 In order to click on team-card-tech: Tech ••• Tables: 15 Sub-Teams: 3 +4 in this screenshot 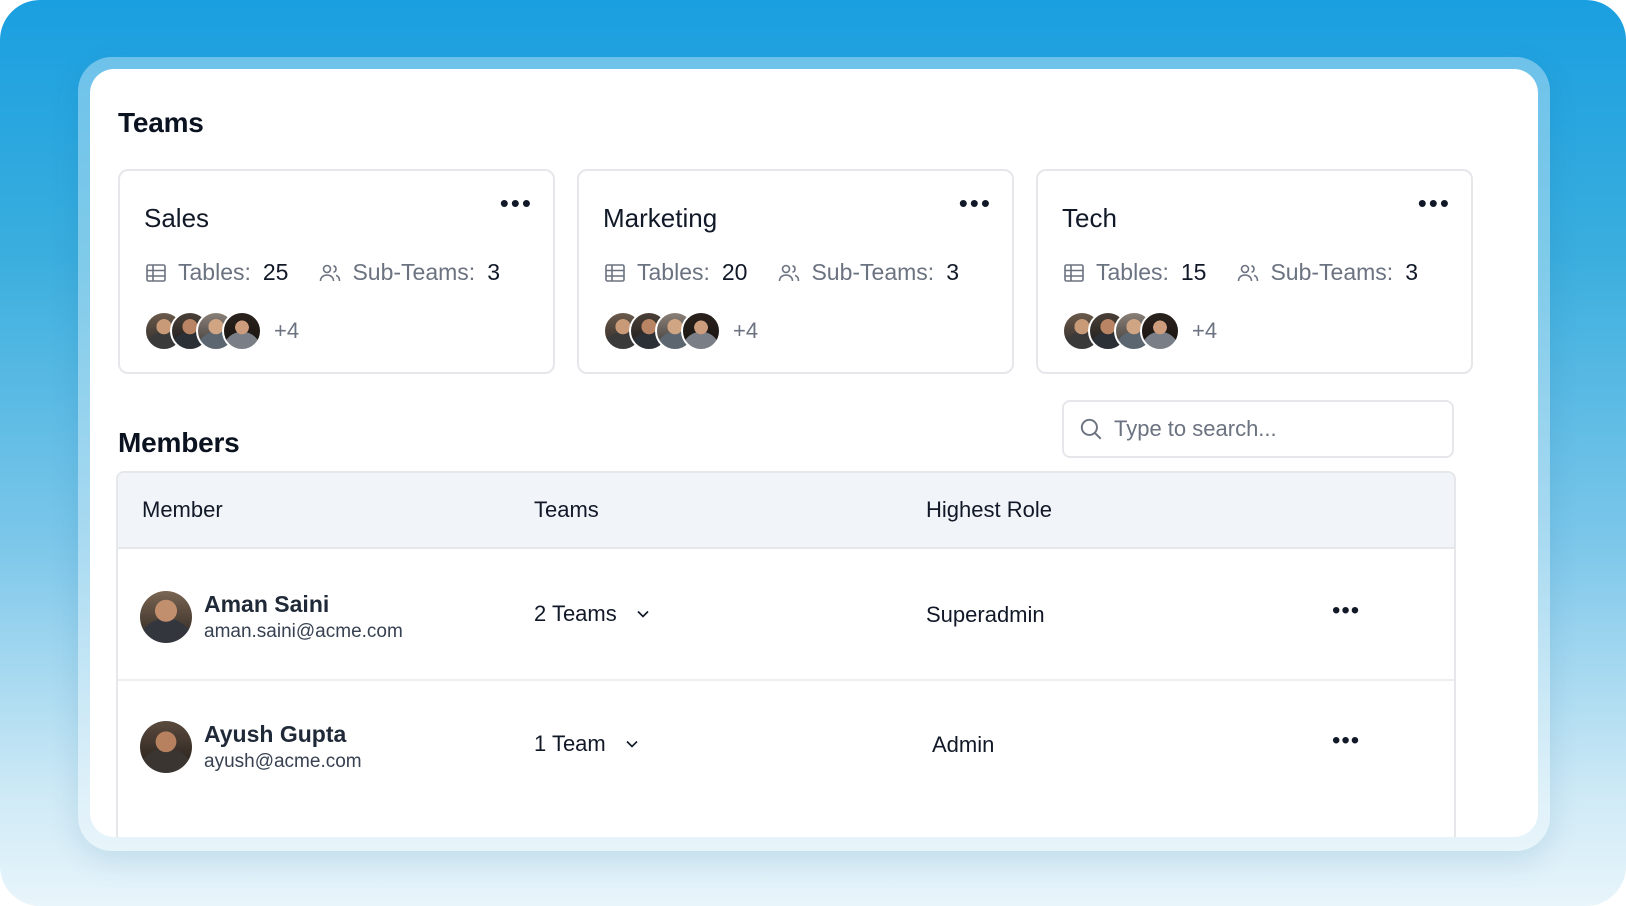, I will do `click(1254, 271)`.